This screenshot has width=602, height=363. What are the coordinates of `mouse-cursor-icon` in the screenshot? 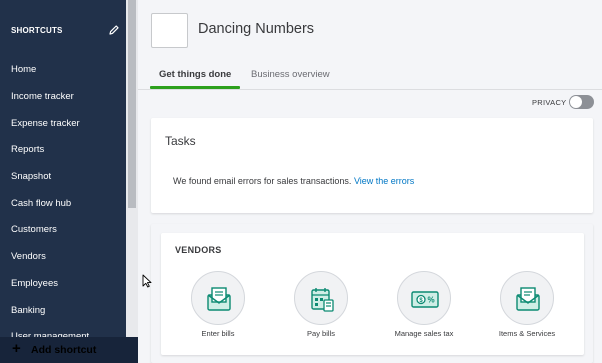 It's located at (147, 281).